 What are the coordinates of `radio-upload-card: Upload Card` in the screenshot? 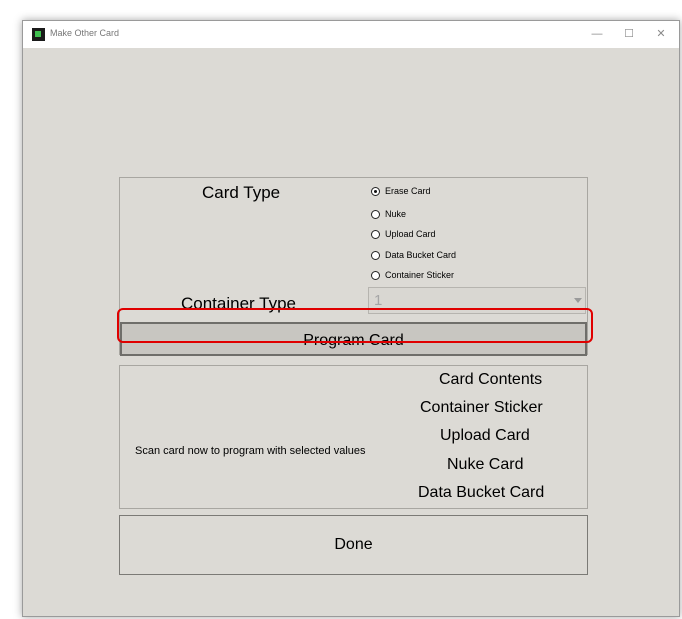 It's located at (403, 234).